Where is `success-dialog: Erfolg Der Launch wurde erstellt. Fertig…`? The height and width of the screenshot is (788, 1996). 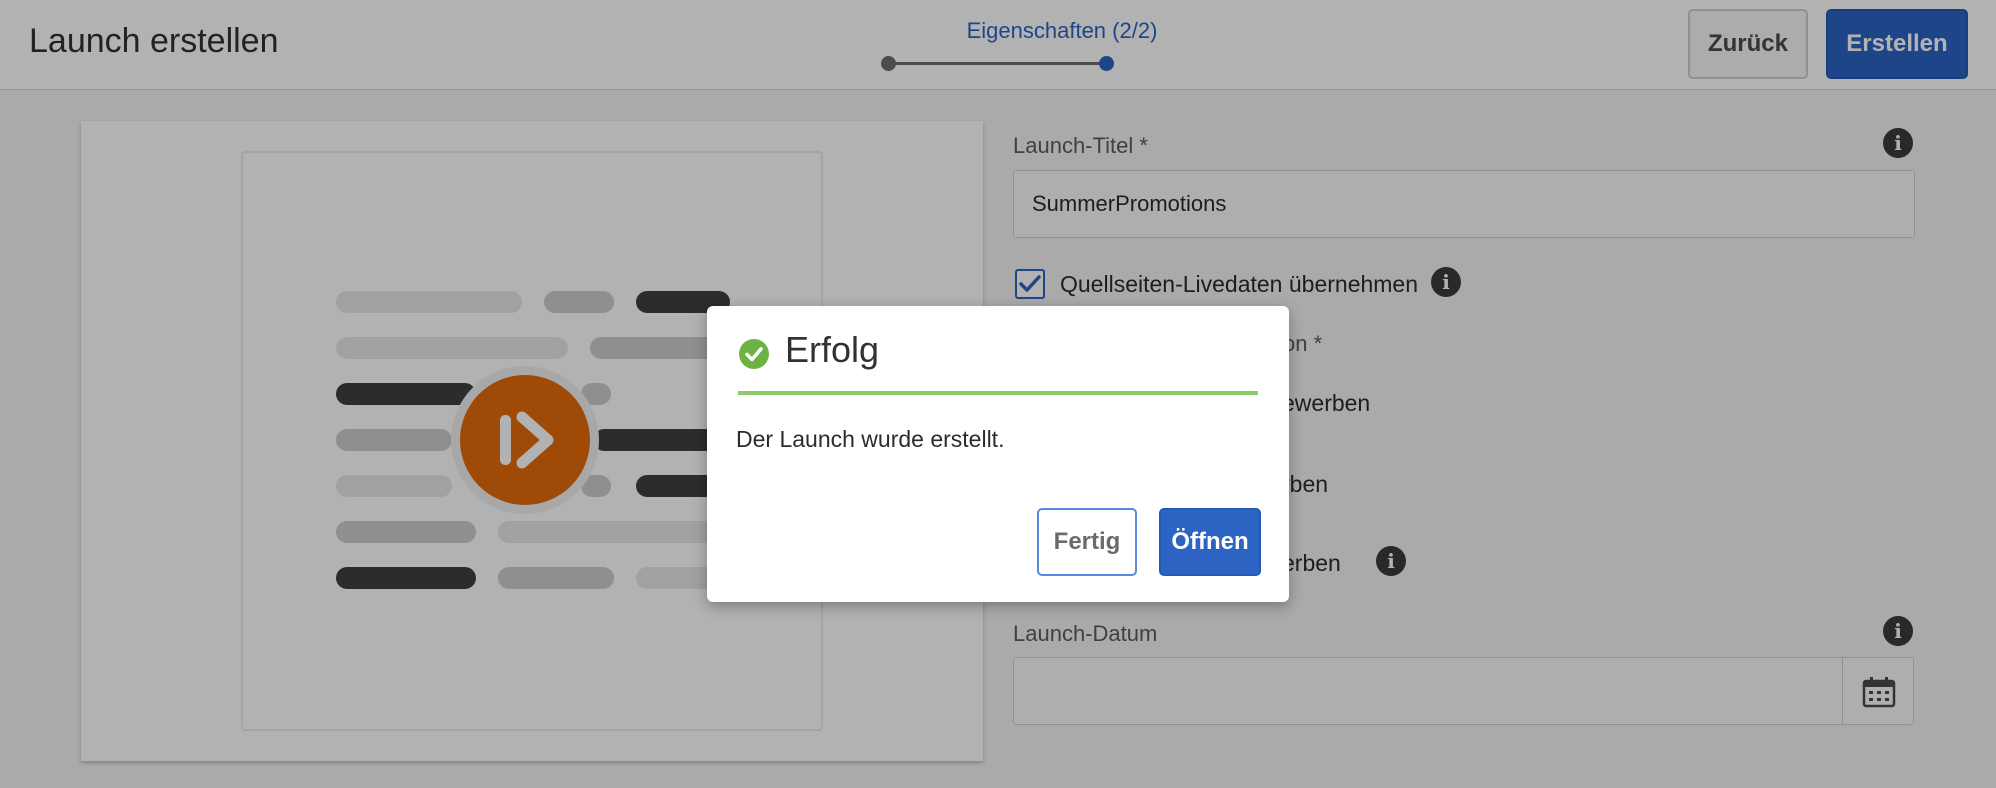 success-dialog: Erfolg Der Launch wurde erstellt. Fertig… is located at coordinates (998, 454).